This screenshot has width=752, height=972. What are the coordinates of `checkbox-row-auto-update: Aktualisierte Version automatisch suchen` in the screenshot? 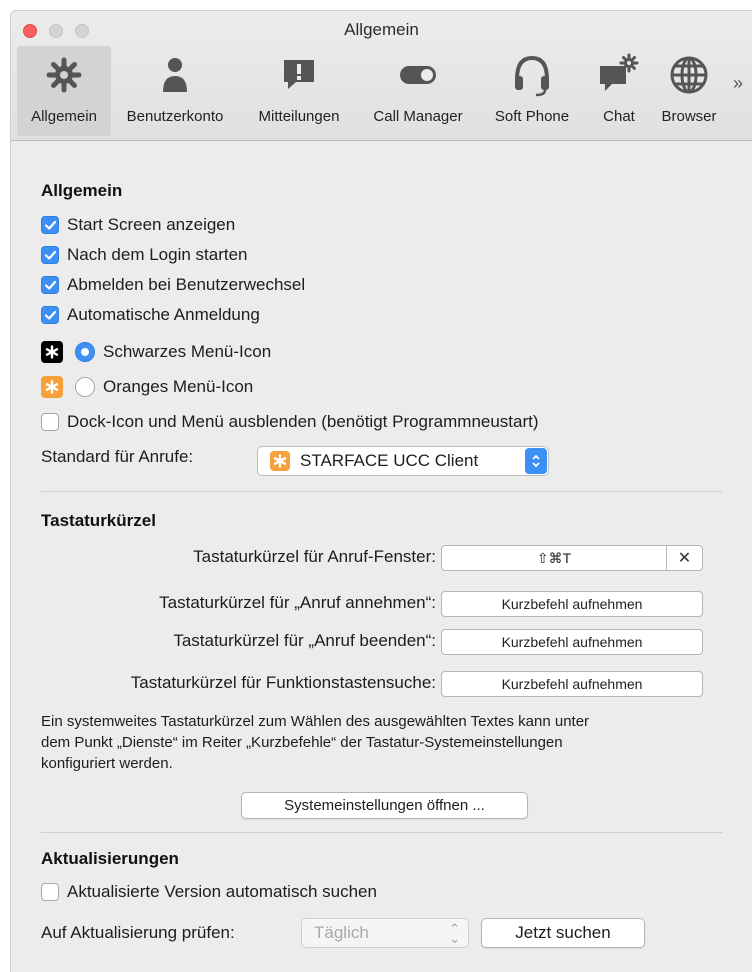 It's located at (209, 892).